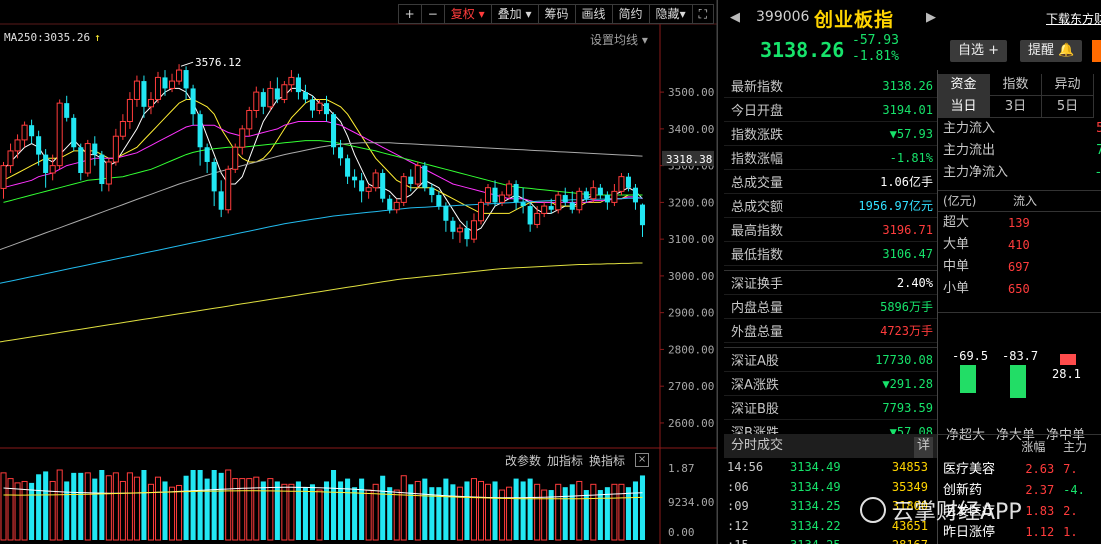 The image size is (1101, 544). I want to click on add-watchlist-button: 自选 +, so click(979, 51).